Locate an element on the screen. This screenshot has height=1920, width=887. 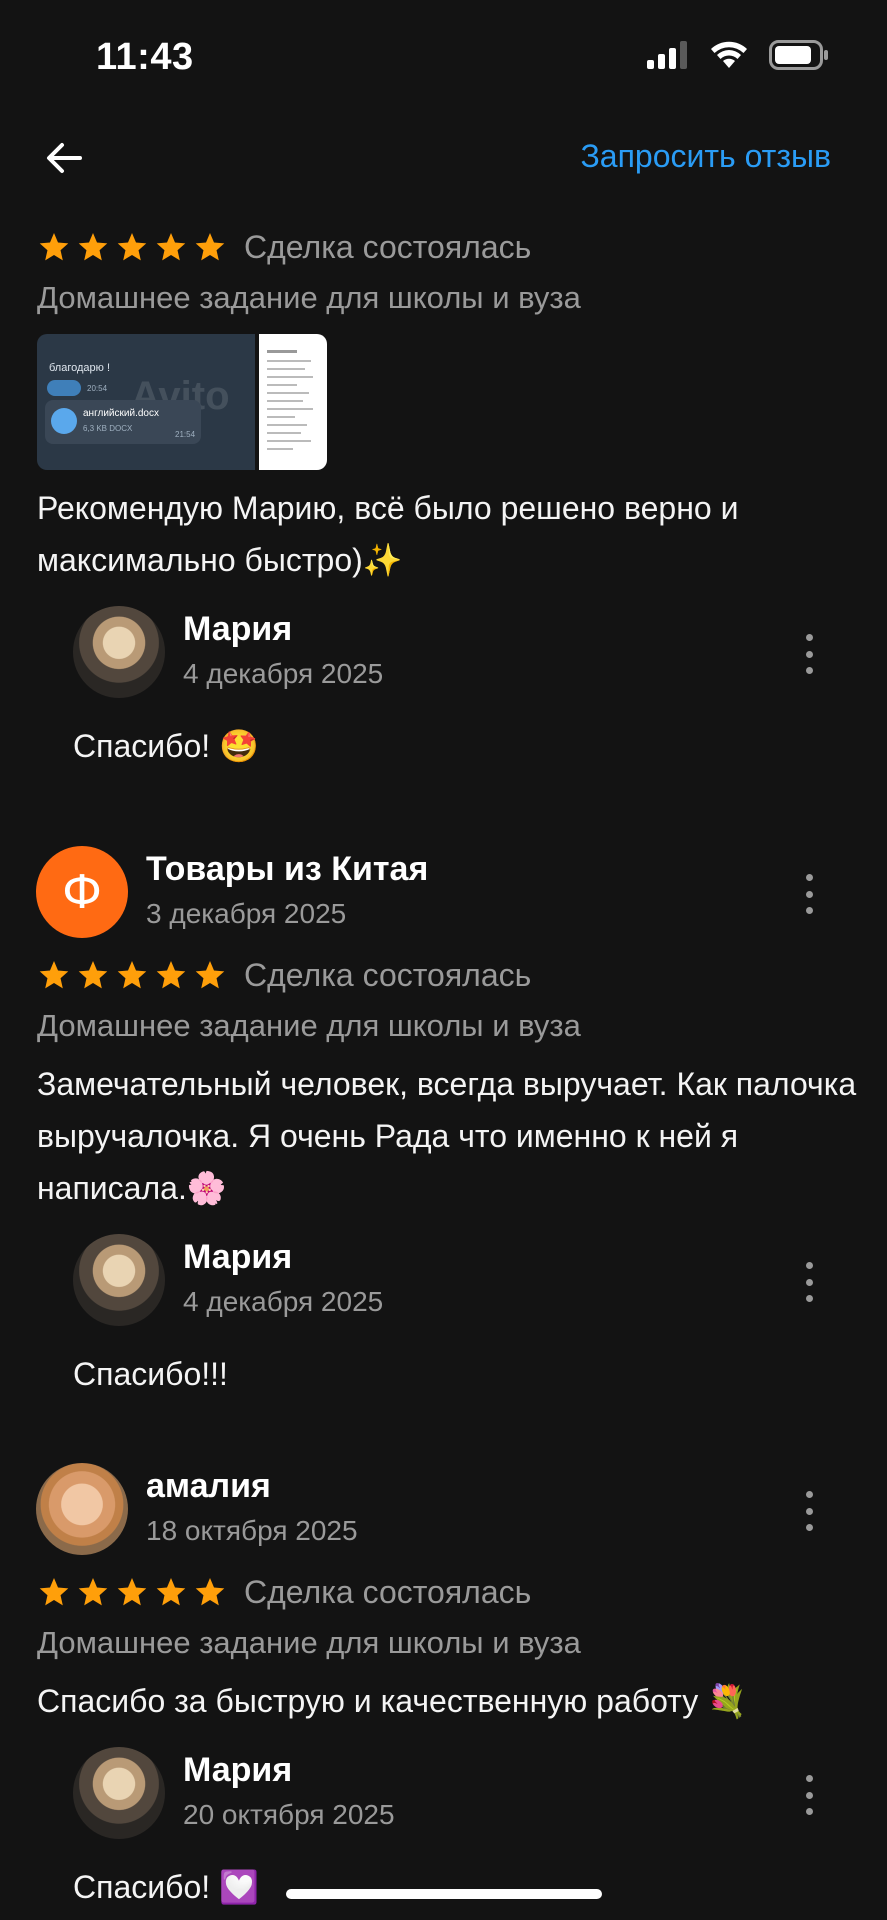
thumbnail-message-line: благодарю ! is located at coordinates (80, 368).